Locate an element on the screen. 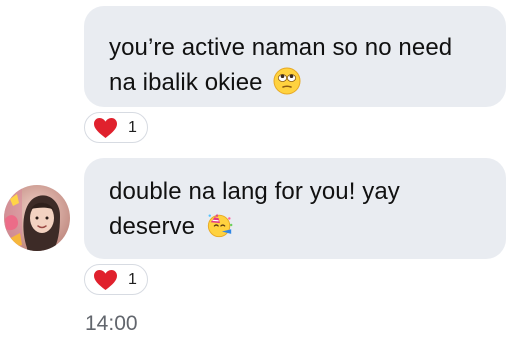 Image resolution: width=521 pixels, height=344 pixels. party-face-icon is located at coordinates (220, 225).